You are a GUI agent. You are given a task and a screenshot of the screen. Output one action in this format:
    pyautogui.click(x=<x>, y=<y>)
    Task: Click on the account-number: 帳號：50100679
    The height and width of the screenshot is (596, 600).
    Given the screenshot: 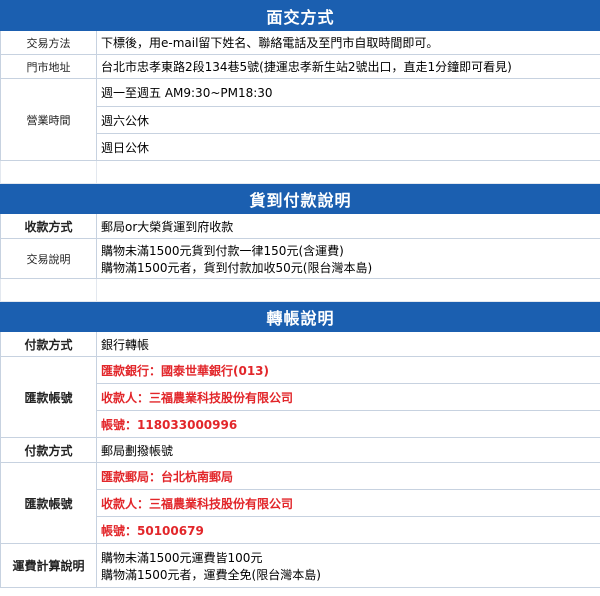 What is the action you would take?
    pyautogui.click(x=347, y=530)
    